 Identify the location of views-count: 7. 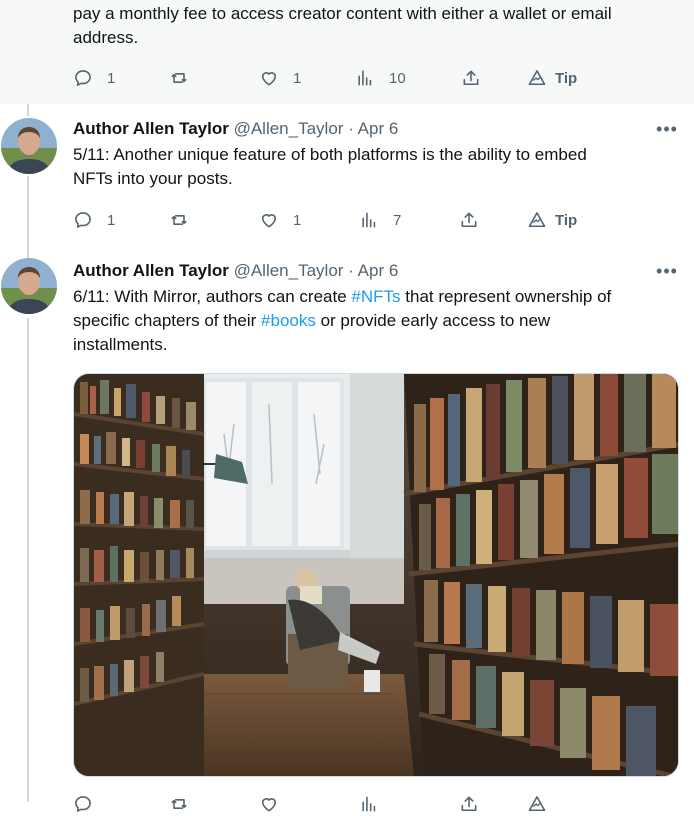
(397, 220).